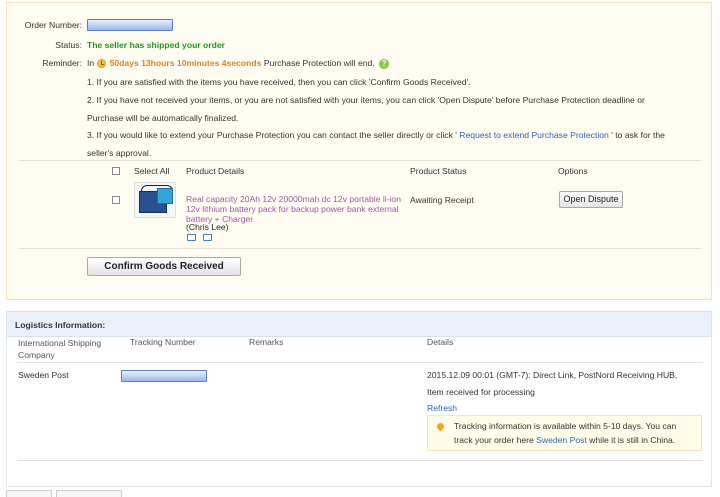  I want to click on charger-shape, so click(165, 196).